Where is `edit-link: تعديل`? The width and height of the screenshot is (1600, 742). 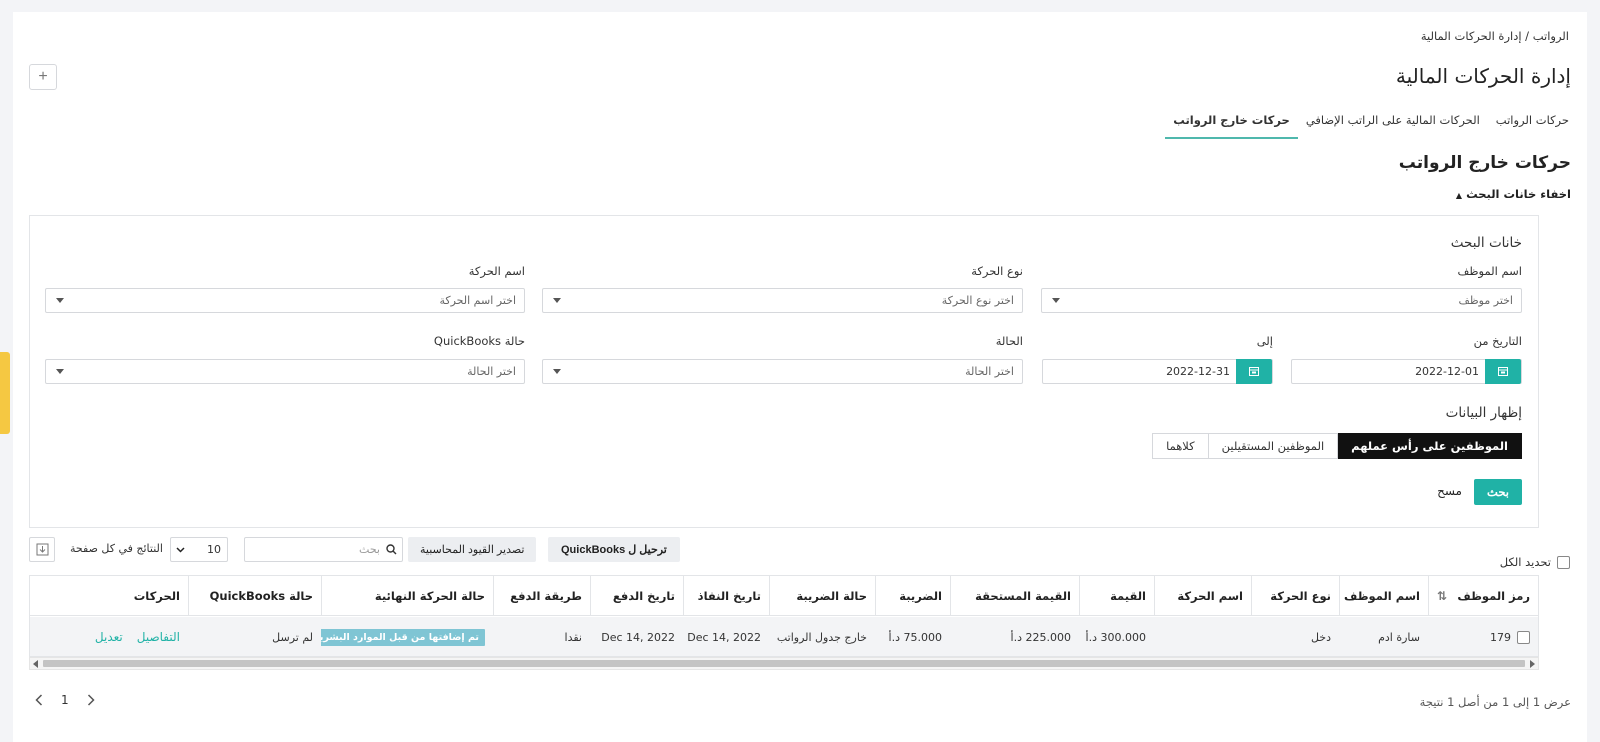 edit-link: تعديل is located at coordinates (109, 637).